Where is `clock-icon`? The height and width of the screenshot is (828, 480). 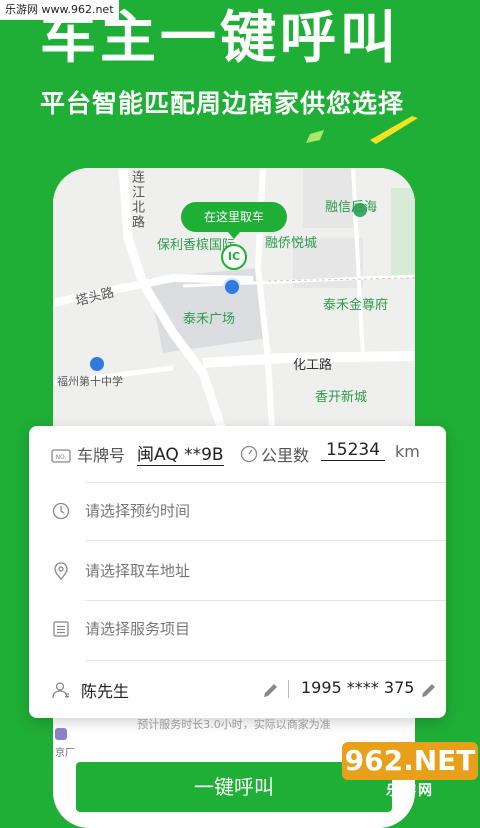
clock-icon is located at coordinates (61, 511).